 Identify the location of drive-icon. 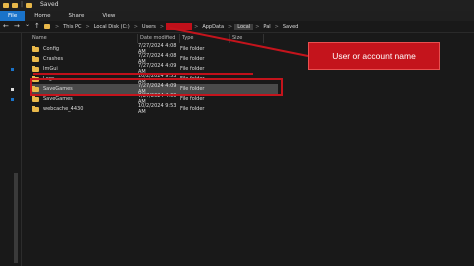
(12, 89).